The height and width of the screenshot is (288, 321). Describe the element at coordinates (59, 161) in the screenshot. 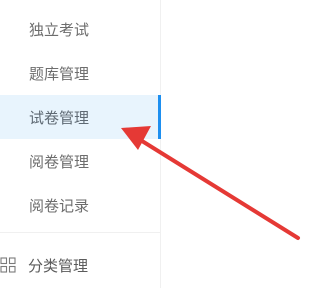

I see `sidebar-item-label: 阅卷管理` at that location.